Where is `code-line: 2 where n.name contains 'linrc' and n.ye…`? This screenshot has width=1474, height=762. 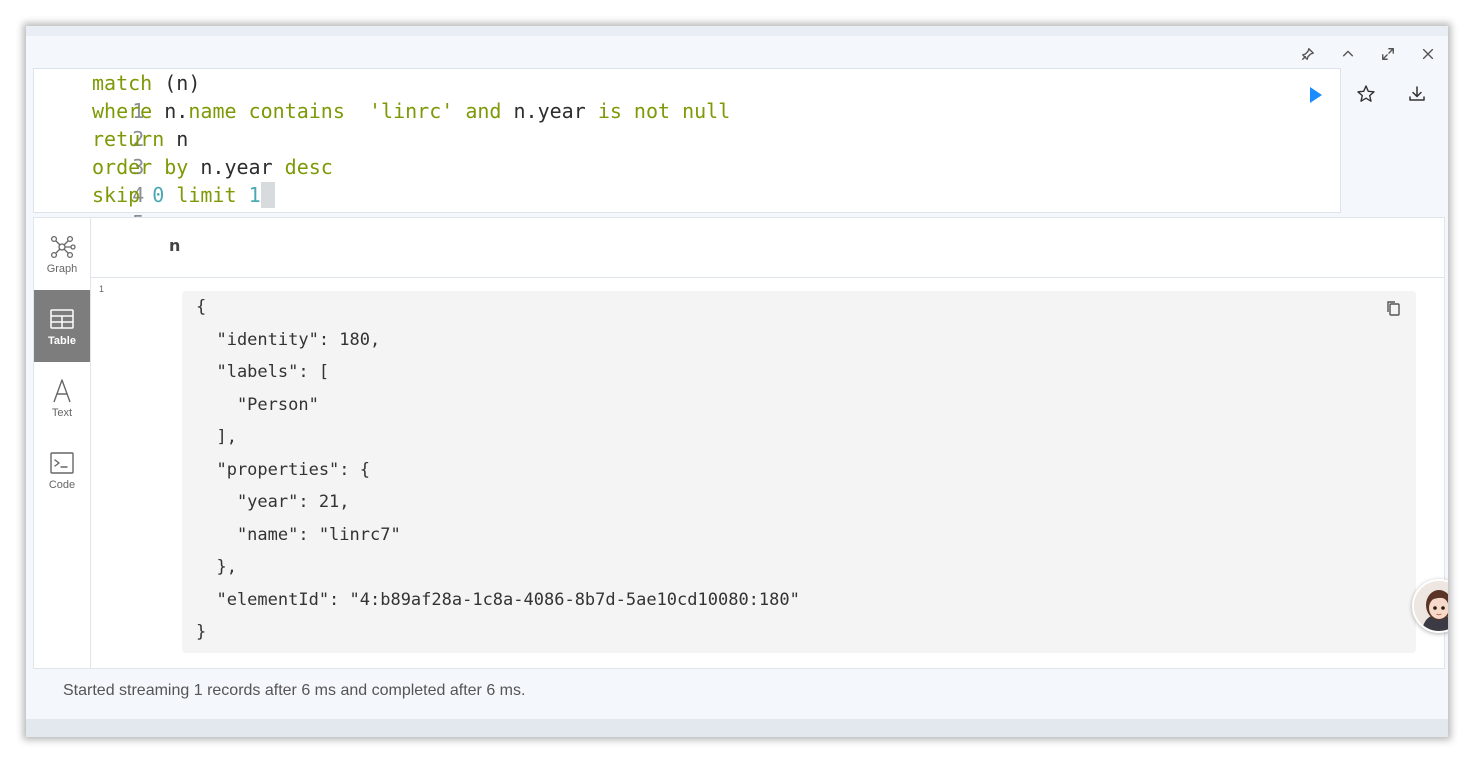
code-line: 2 where n.name contains 'linrc' and n.ye… is located at coordinates (382, 124).